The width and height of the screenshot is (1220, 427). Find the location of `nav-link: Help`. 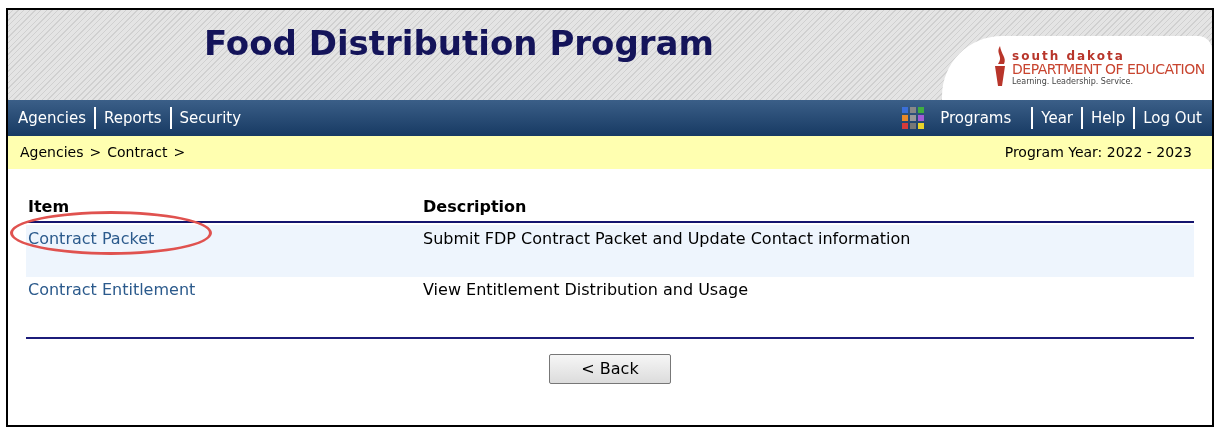

nav-link: Help is located at coordinates (1108, 118).